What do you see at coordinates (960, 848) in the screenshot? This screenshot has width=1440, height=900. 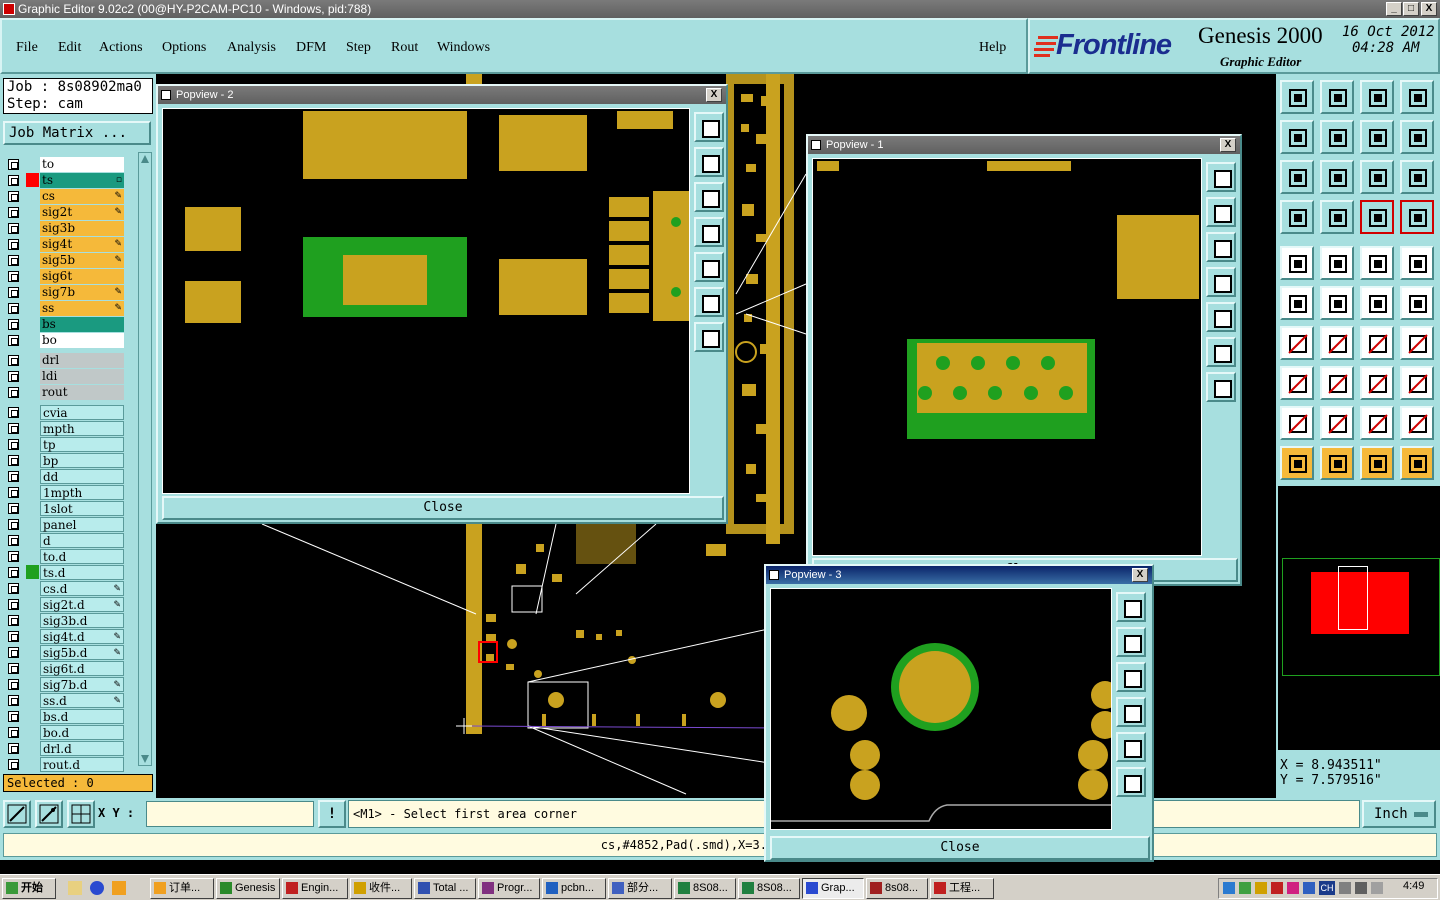 I see `popview-3-close-button: Close` at bounding box center [960, 848].